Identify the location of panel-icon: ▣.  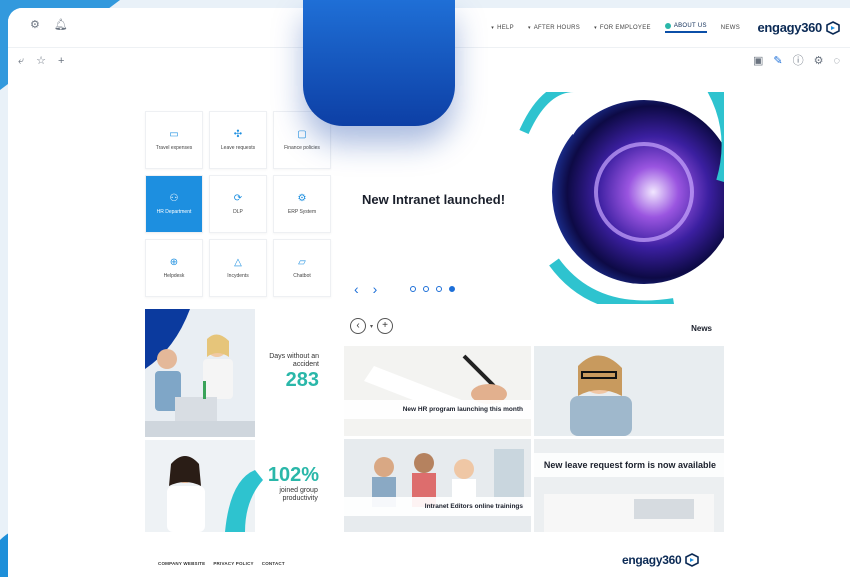
(758, 61).